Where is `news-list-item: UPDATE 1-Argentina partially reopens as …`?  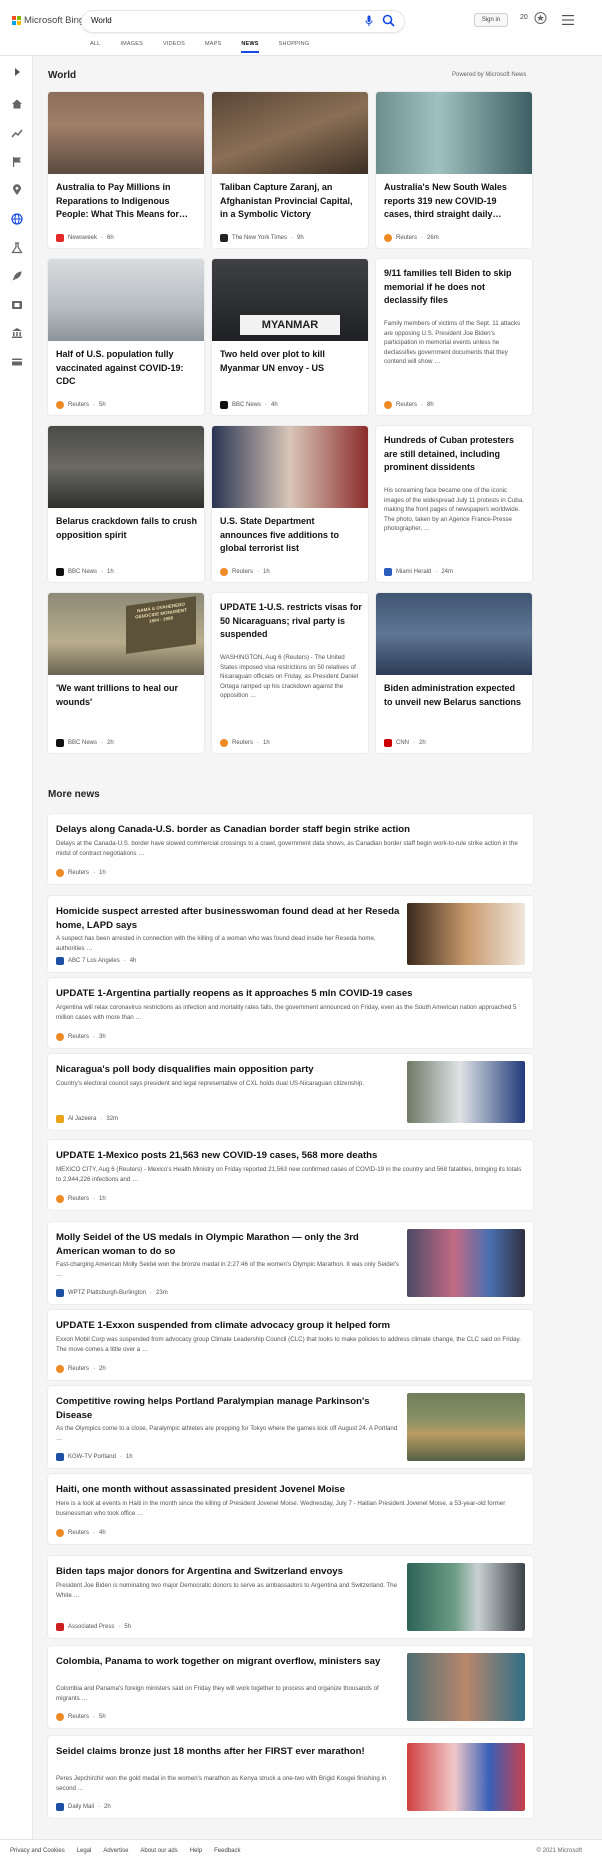
news-list-item: UPDATE 1-Argentina partially reopens as … is located at coordinates (290, 1013).